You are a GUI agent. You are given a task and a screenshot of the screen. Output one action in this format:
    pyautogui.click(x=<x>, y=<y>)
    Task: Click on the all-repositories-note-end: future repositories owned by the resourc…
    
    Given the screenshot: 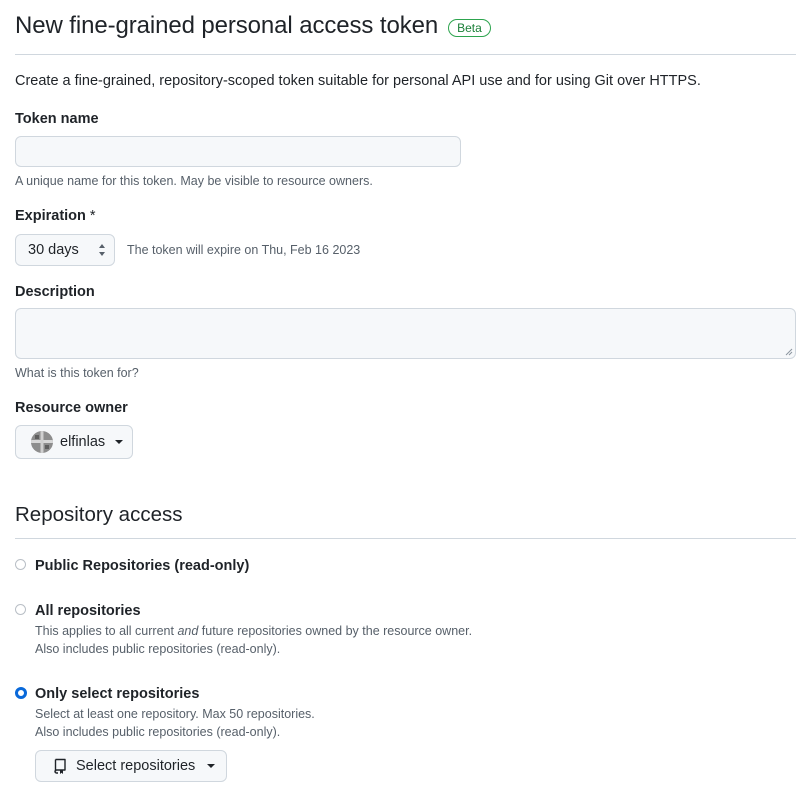 What is the action you would take?
    pyautogui.click(x=335, y=631)
    